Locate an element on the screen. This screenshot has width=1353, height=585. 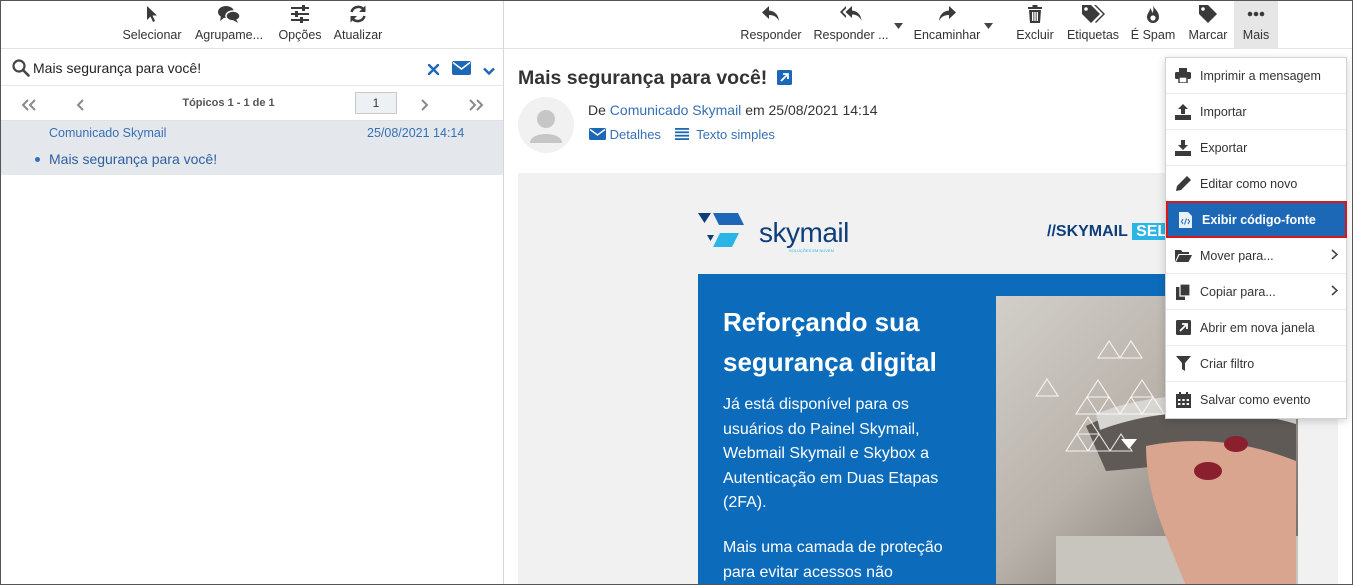
envelope-scope-icon is located at coordinates (461, 70).